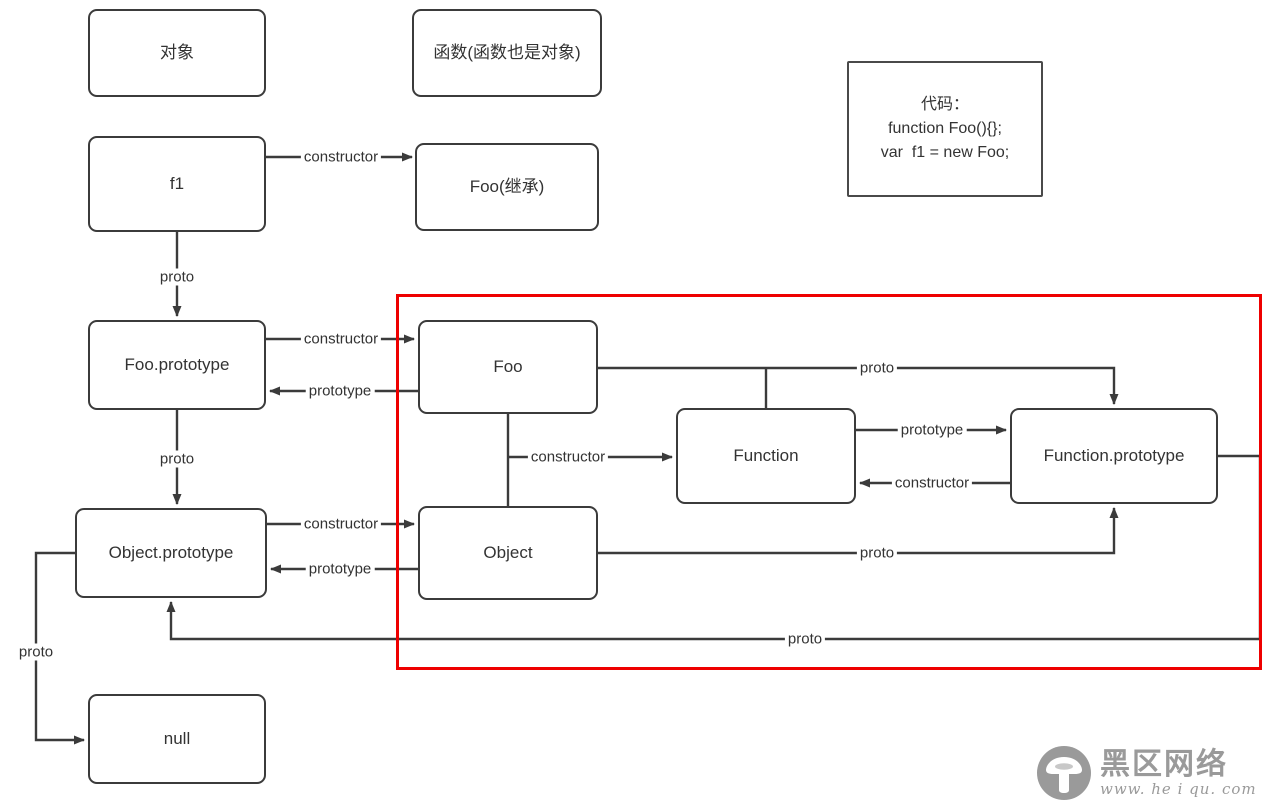 The image size is (1279, 804). I want to click on watermark-brand: 黑区网络, so click(1164, 764).